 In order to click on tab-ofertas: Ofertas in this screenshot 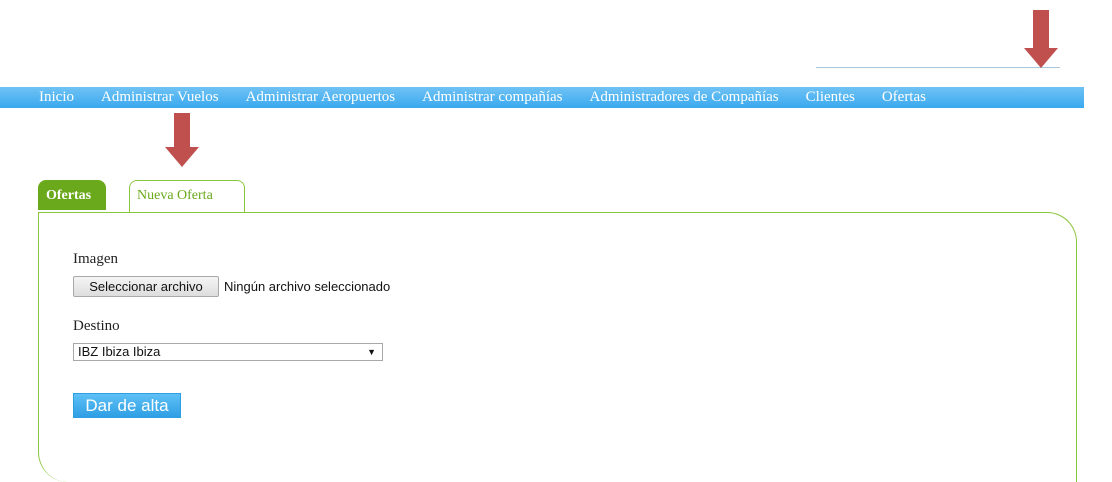, I will do `click(72, 195)`.